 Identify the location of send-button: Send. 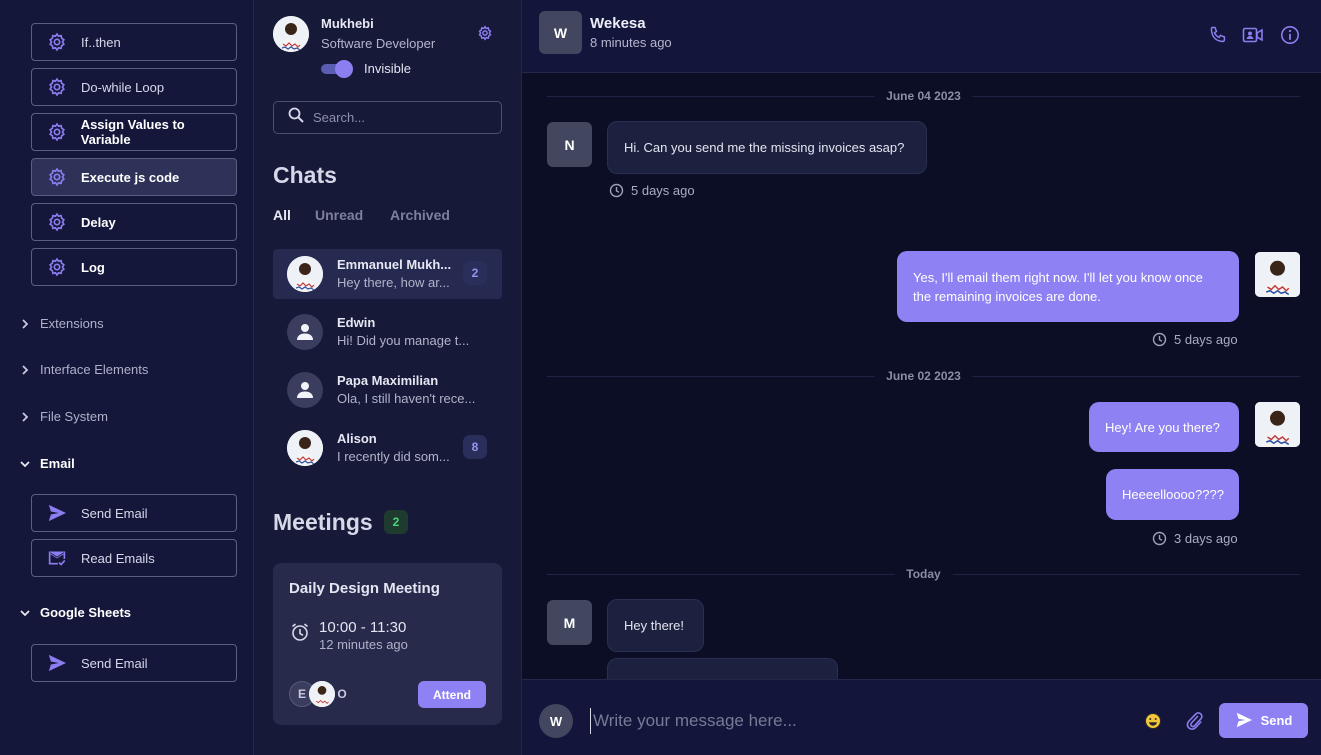
(1263, 720).